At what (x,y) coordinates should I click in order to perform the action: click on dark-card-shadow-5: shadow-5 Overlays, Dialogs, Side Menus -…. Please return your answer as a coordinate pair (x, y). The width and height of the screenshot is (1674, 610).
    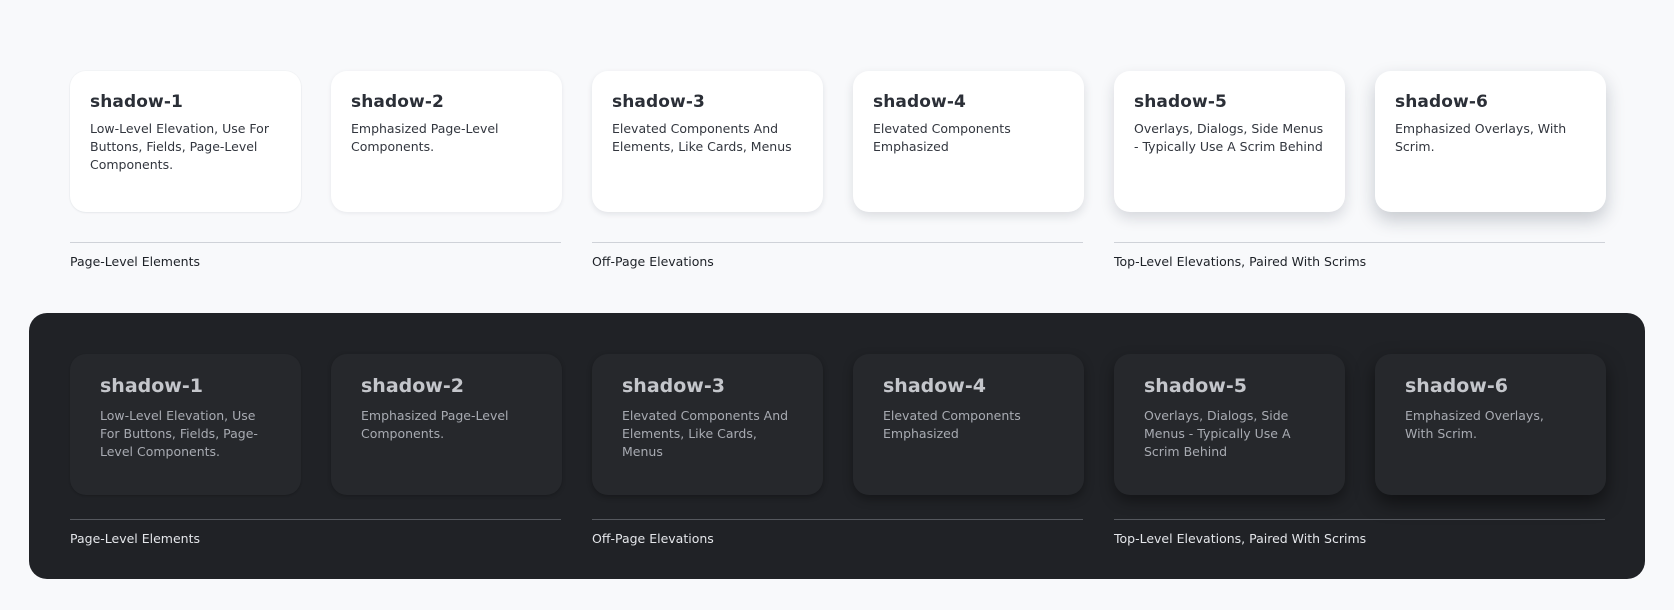
    Looking at the image, I should click on (1229, 424).